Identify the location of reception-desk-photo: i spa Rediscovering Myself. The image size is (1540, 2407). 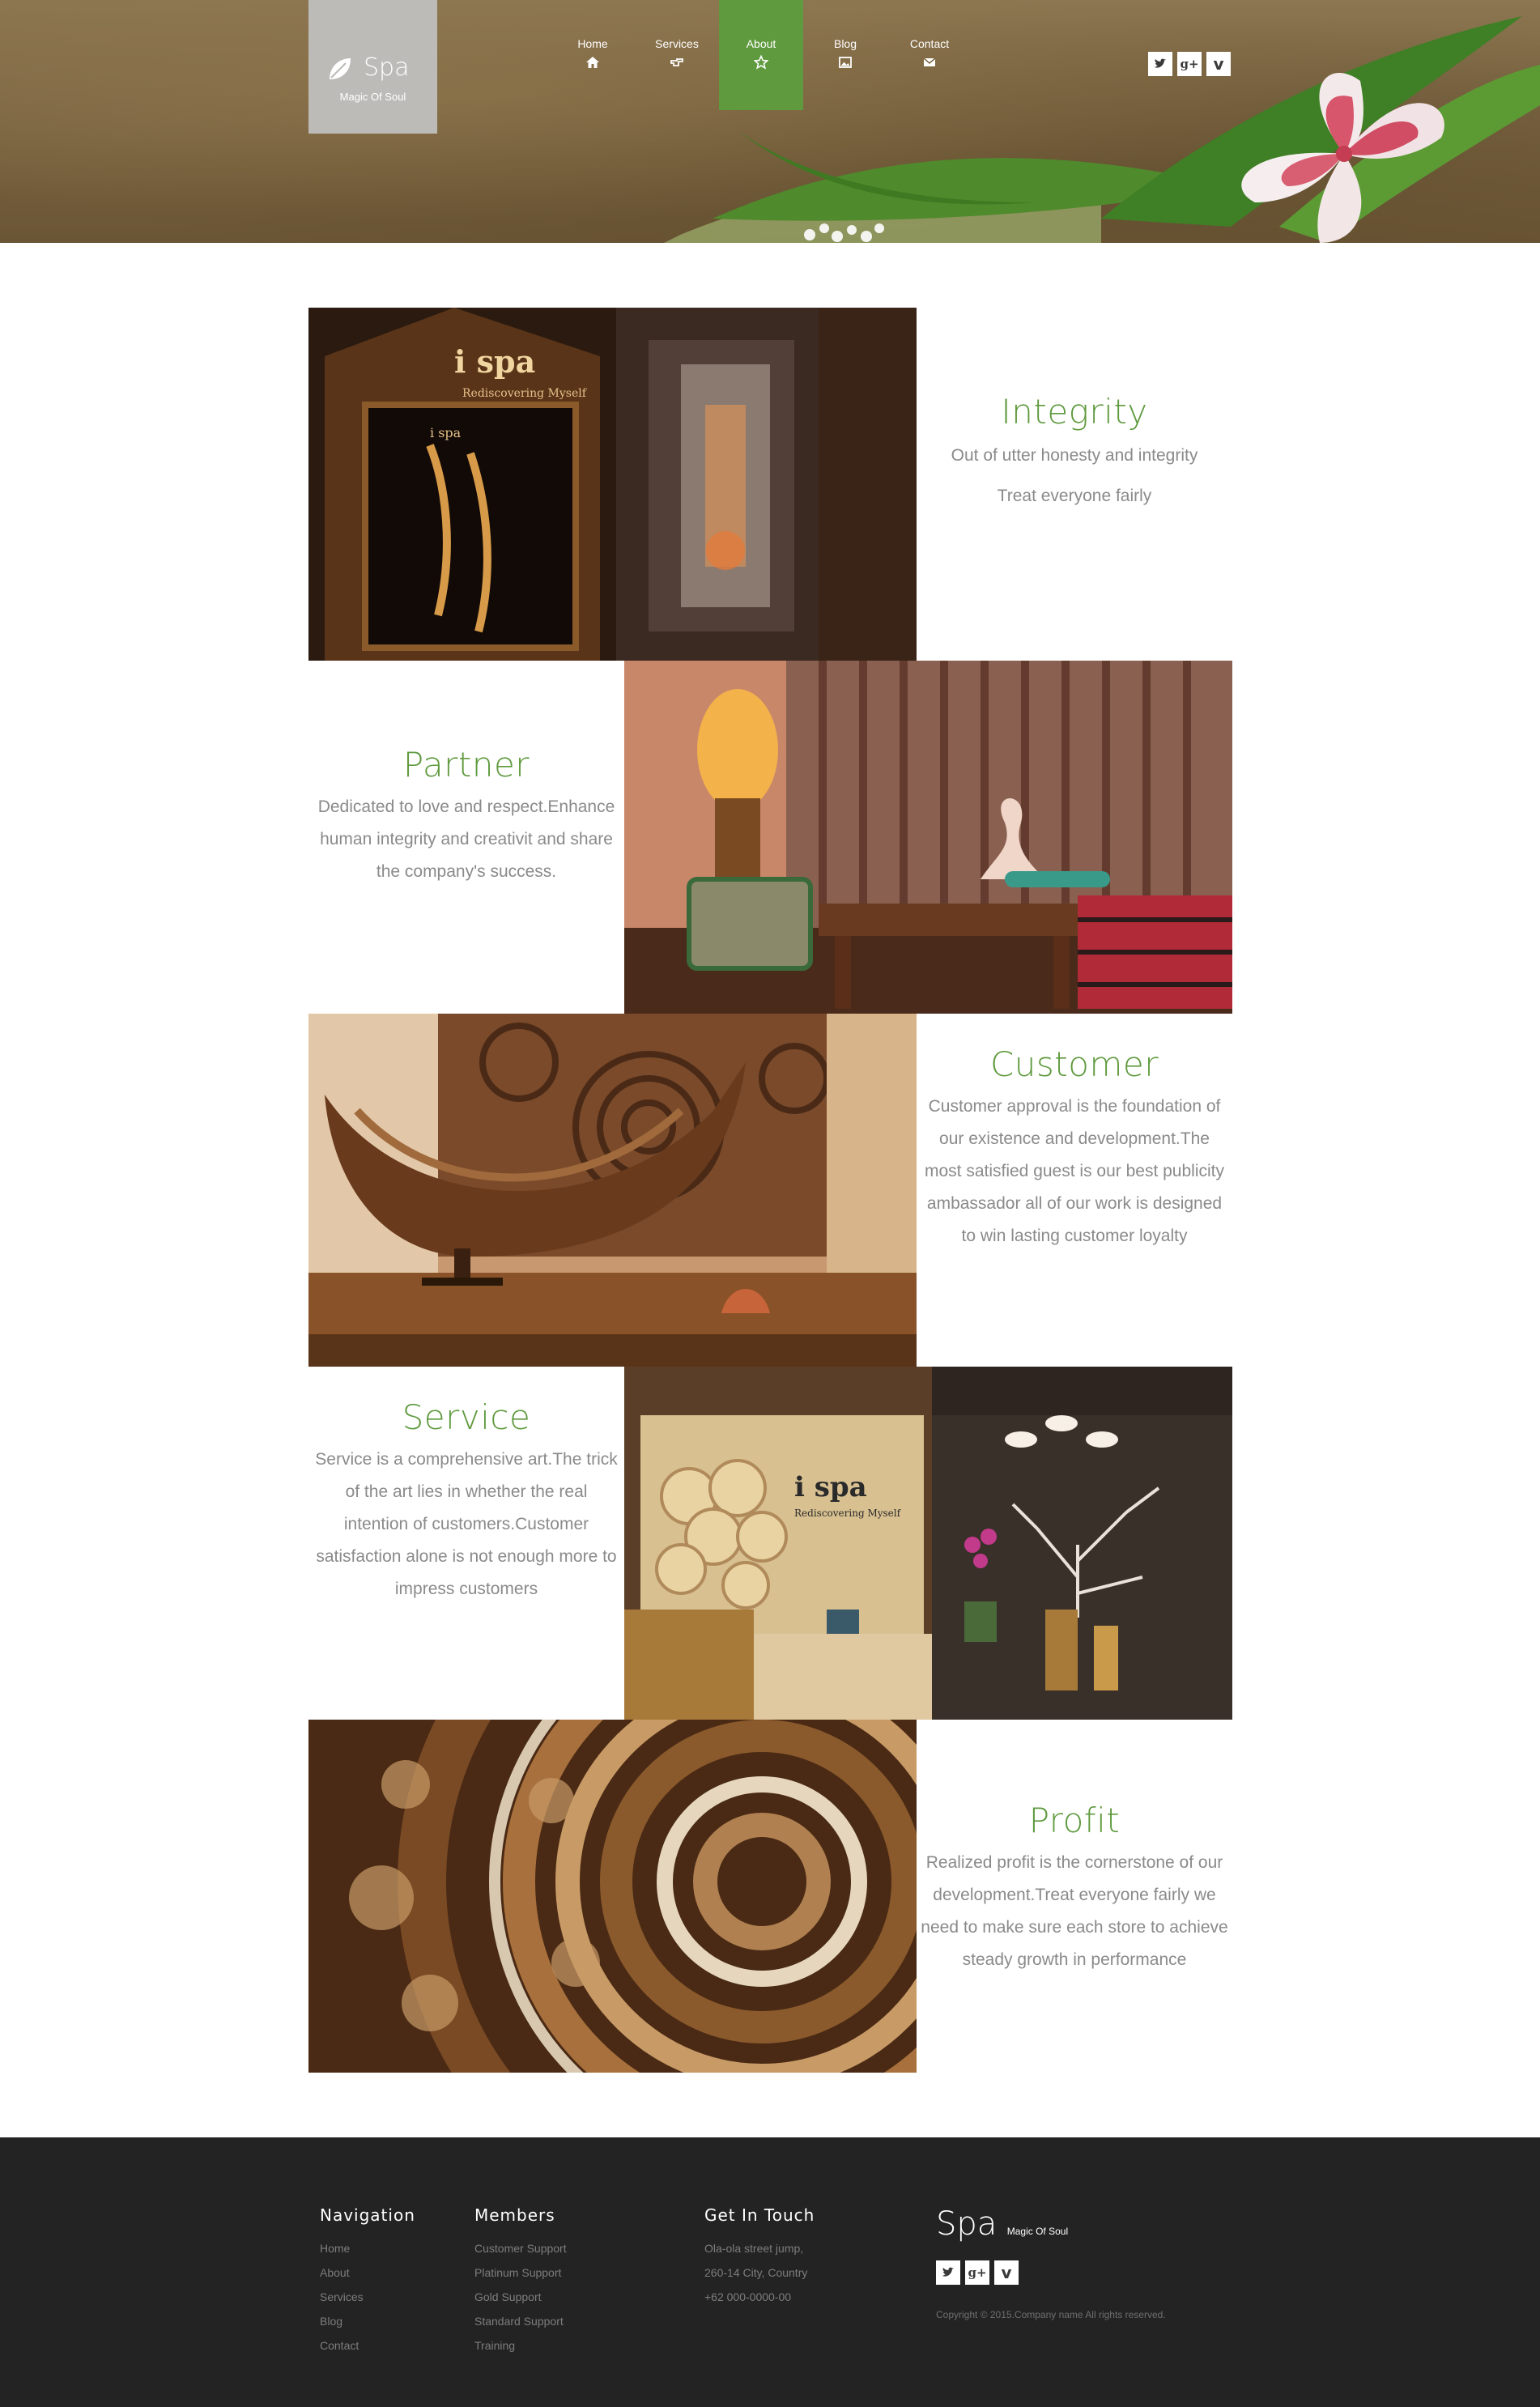
(928, 1543).